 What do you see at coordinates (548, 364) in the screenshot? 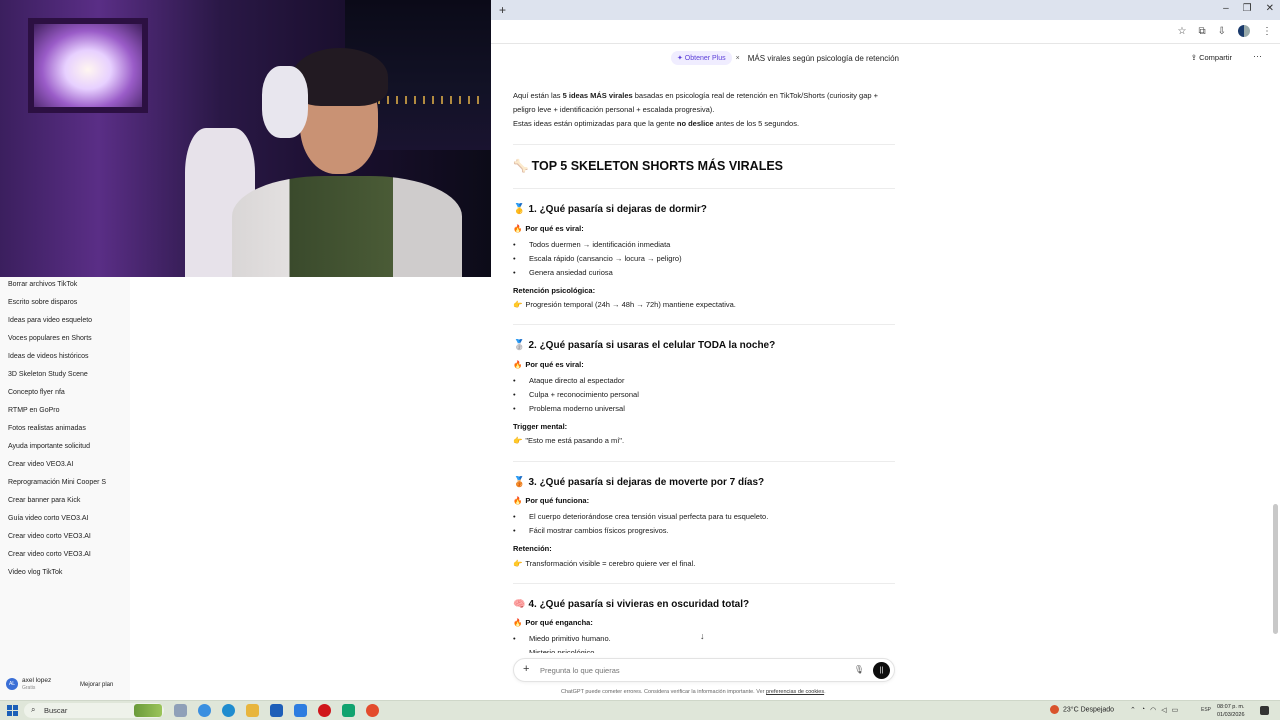
I see `idea-2-why-label: 🔥 Por qué es viral:` at bounding box center [548, 364].